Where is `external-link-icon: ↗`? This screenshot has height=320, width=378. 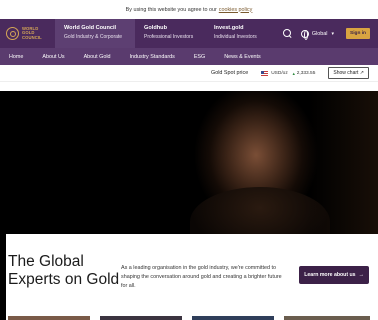
external-link-icon: ↗ is located at coordinates (361, 73).